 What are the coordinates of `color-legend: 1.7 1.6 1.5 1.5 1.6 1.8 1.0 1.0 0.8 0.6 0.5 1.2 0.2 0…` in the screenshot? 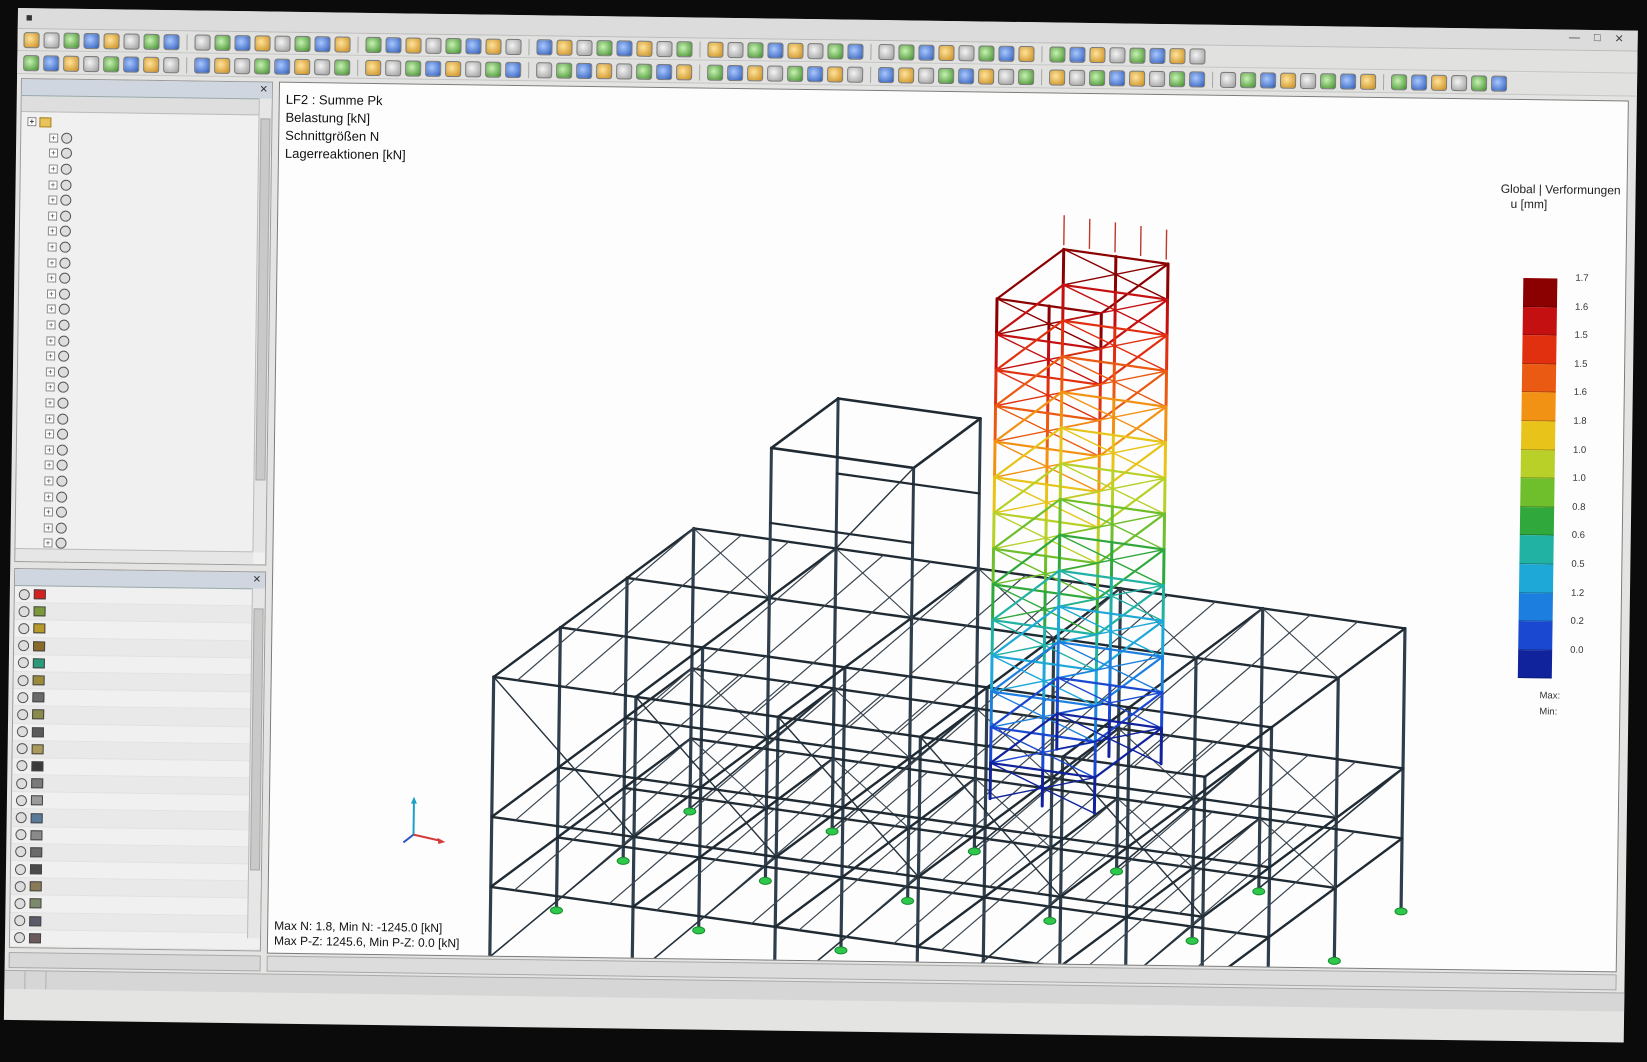 It's located at (1553, 476).